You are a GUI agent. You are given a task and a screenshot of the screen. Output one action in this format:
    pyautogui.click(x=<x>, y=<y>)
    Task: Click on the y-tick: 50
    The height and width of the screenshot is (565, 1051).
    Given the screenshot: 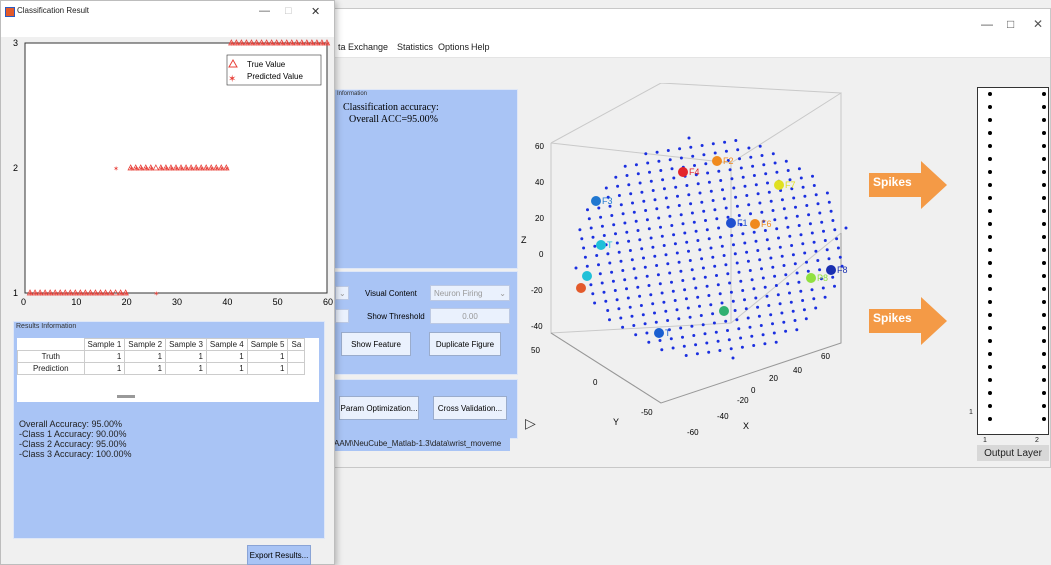 What is the action you would take?
    pyautogui.click(x=535, y=350)
    